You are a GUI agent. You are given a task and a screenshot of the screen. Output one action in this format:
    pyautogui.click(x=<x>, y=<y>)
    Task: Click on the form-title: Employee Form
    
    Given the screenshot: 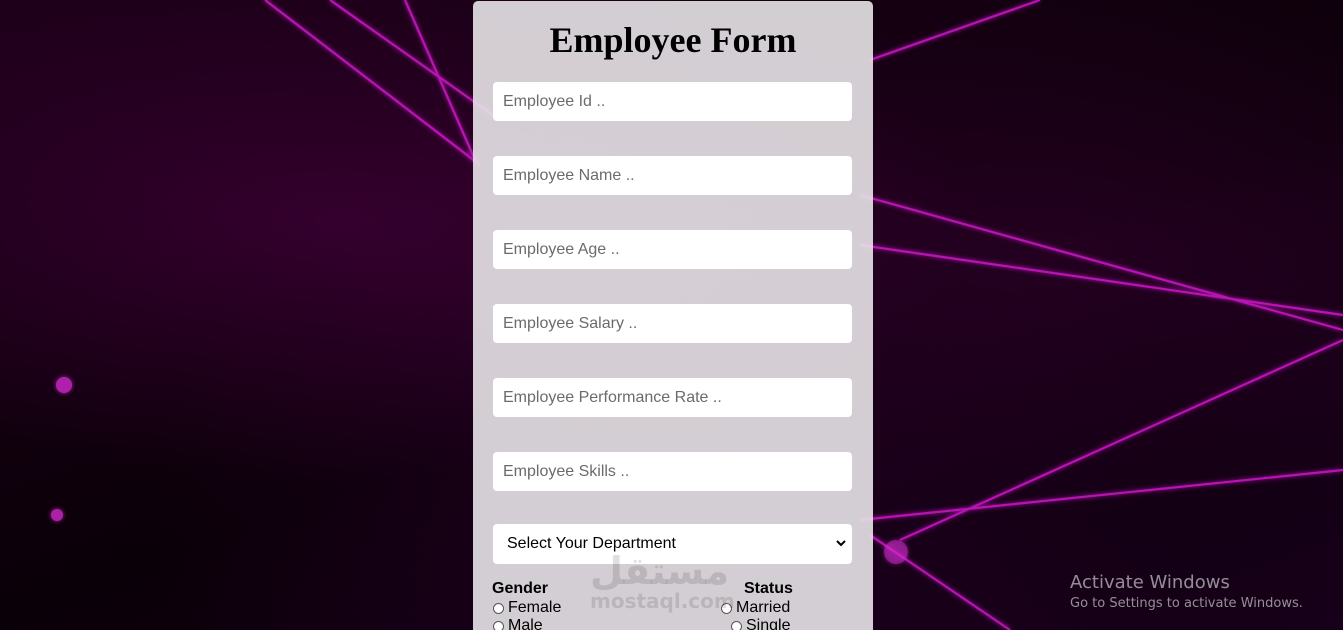 What is the action you would take?
    pyautogui.click(x=673, y=40)
    